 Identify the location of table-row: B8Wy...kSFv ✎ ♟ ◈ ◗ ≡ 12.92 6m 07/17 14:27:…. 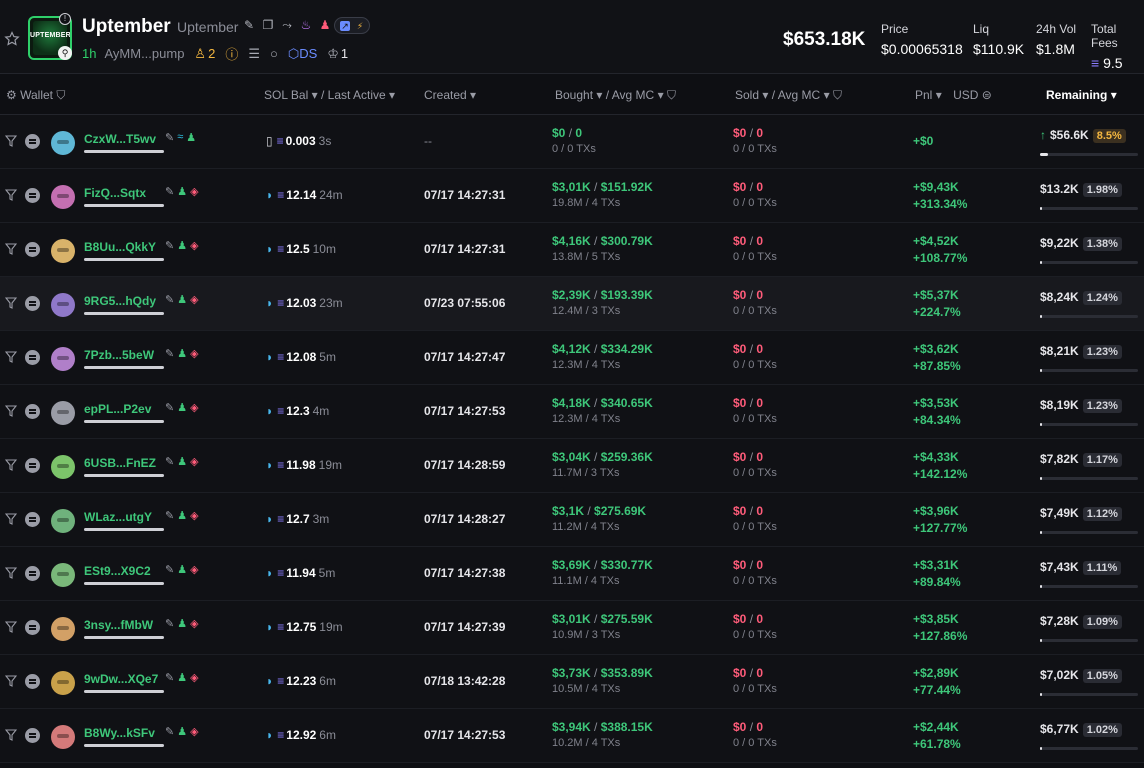
(572, 736).